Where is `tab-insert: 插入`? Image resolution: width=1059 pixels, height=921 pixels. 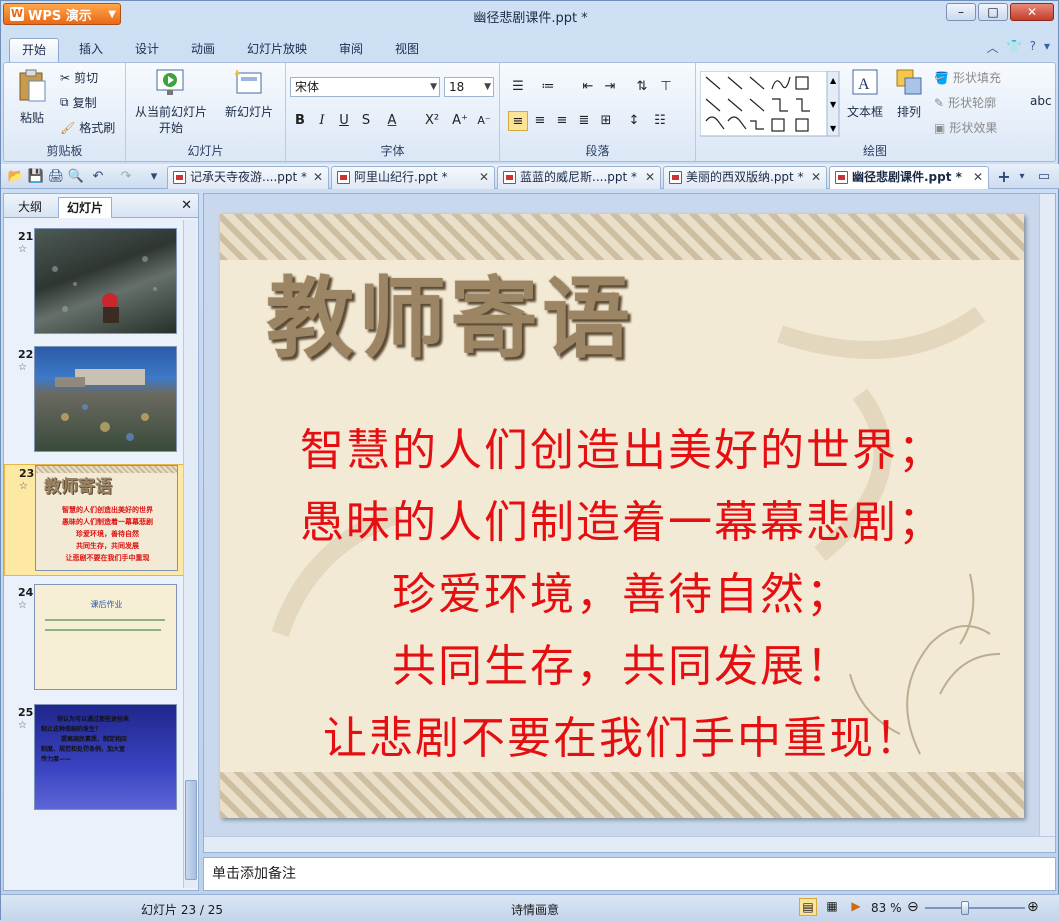
tab-insert: 插入 is located at coordinates (91, 50).